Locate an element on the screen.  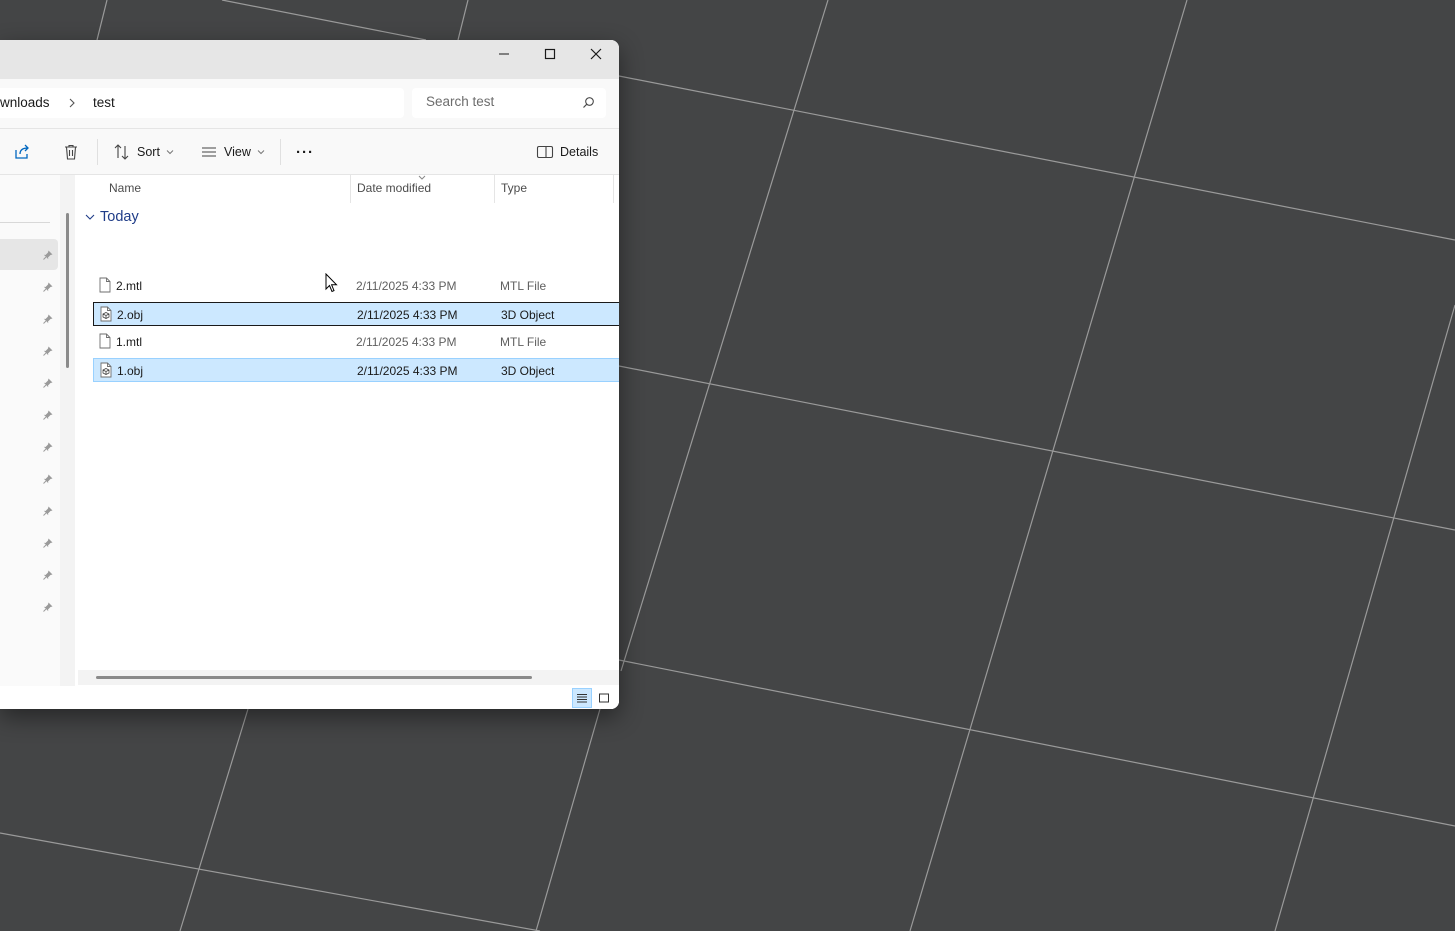
sidebar-divider is located at coordinates (25, 222).